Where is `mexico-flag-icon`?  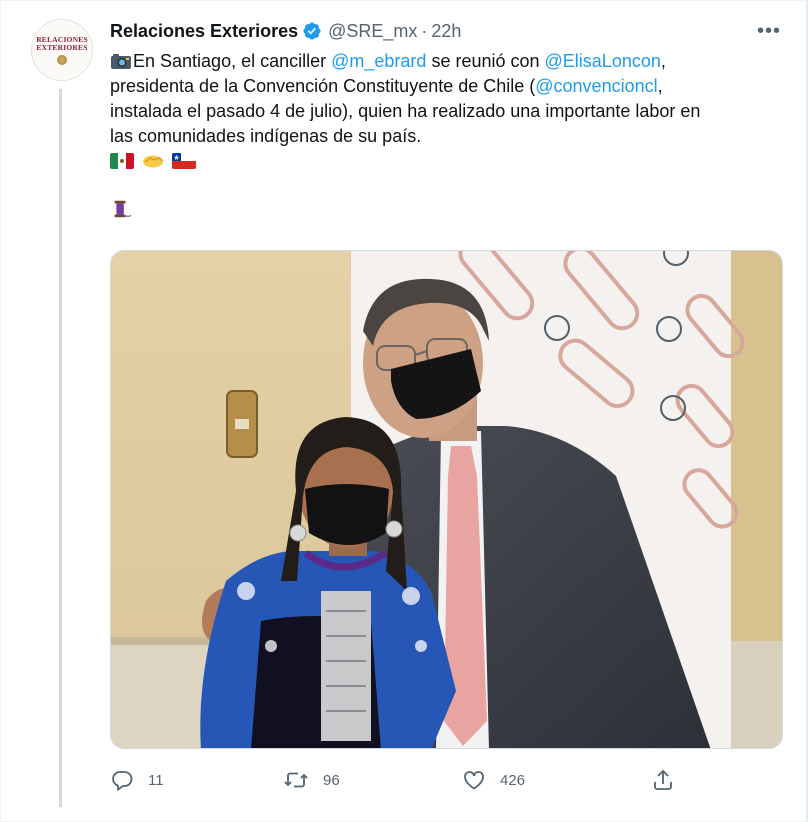
mexico-flag-icon is located at coordinates (122, 161).